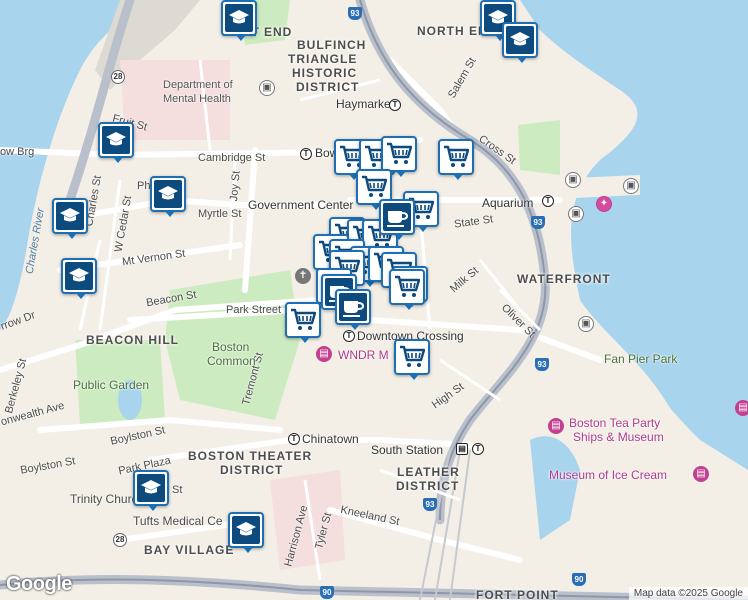  Describe the element at coordinates (323, 59) in the screenshot. I see `district-bulfinch-2: TRIANGLE` at that location.